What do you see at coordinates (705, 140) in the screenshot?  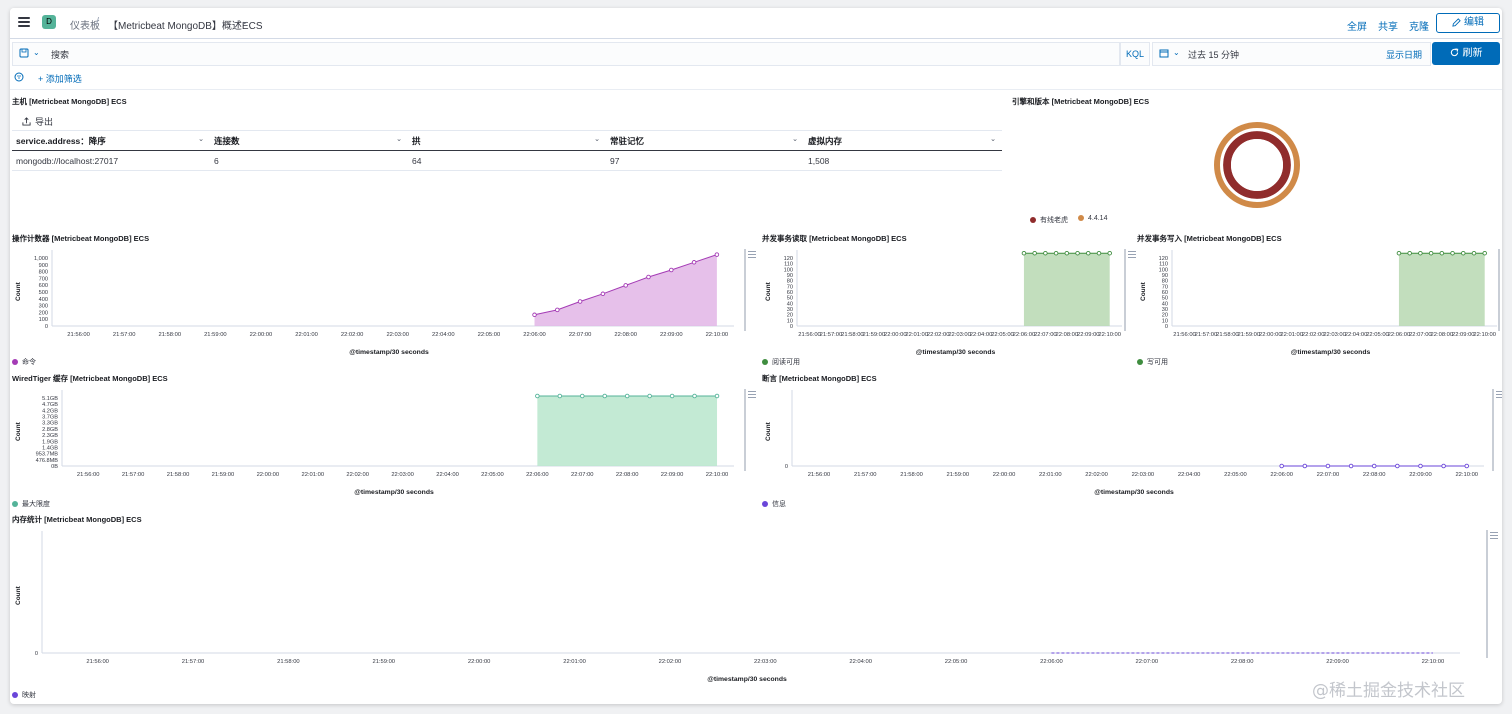 I see `column-header-resident-memory: 常驻记忆 ⌄` at bounding box center [705, 140].